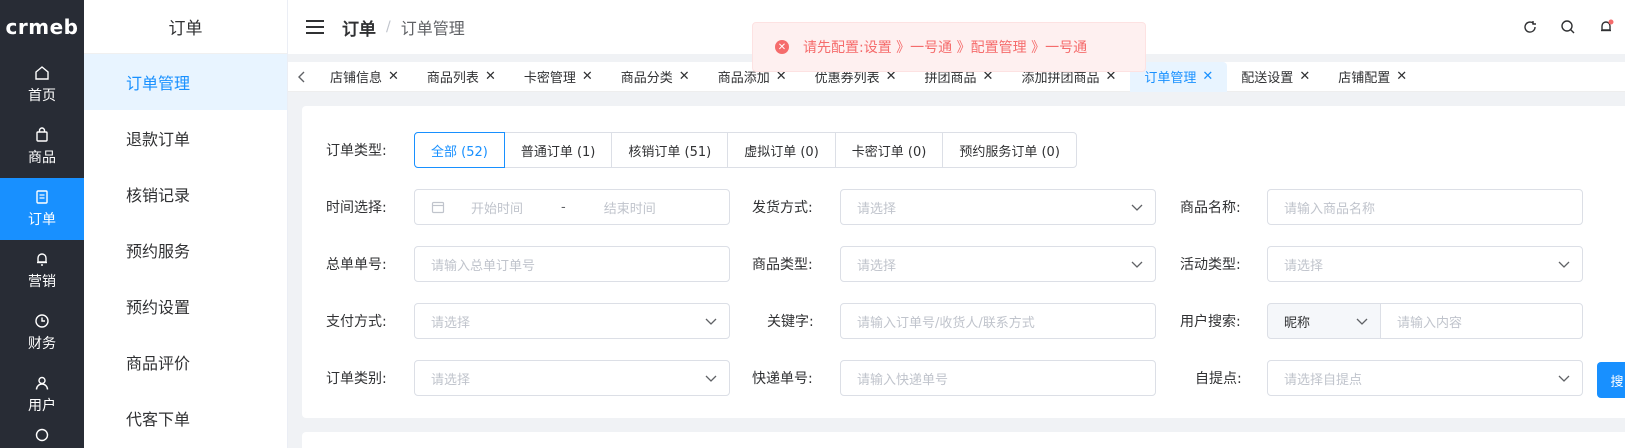 The width and height of the screenshot is (1625, 448). What do you see at coordinates (1170, 78) in the screenshot?
I see `tab-label: 订单管理` at bounding box center [1170, 78].